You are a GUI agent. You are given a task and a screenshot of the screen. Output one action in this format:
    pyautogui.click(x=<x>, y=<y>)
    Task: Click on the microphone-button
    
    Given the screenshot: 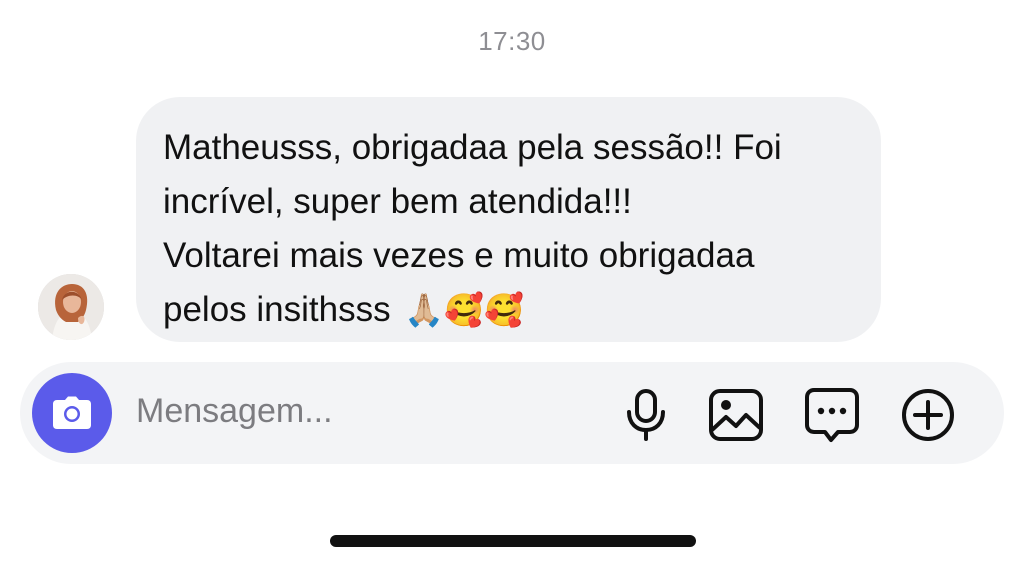 What is the action you would take?
    pyautogui.click(x=646, y=415)
    